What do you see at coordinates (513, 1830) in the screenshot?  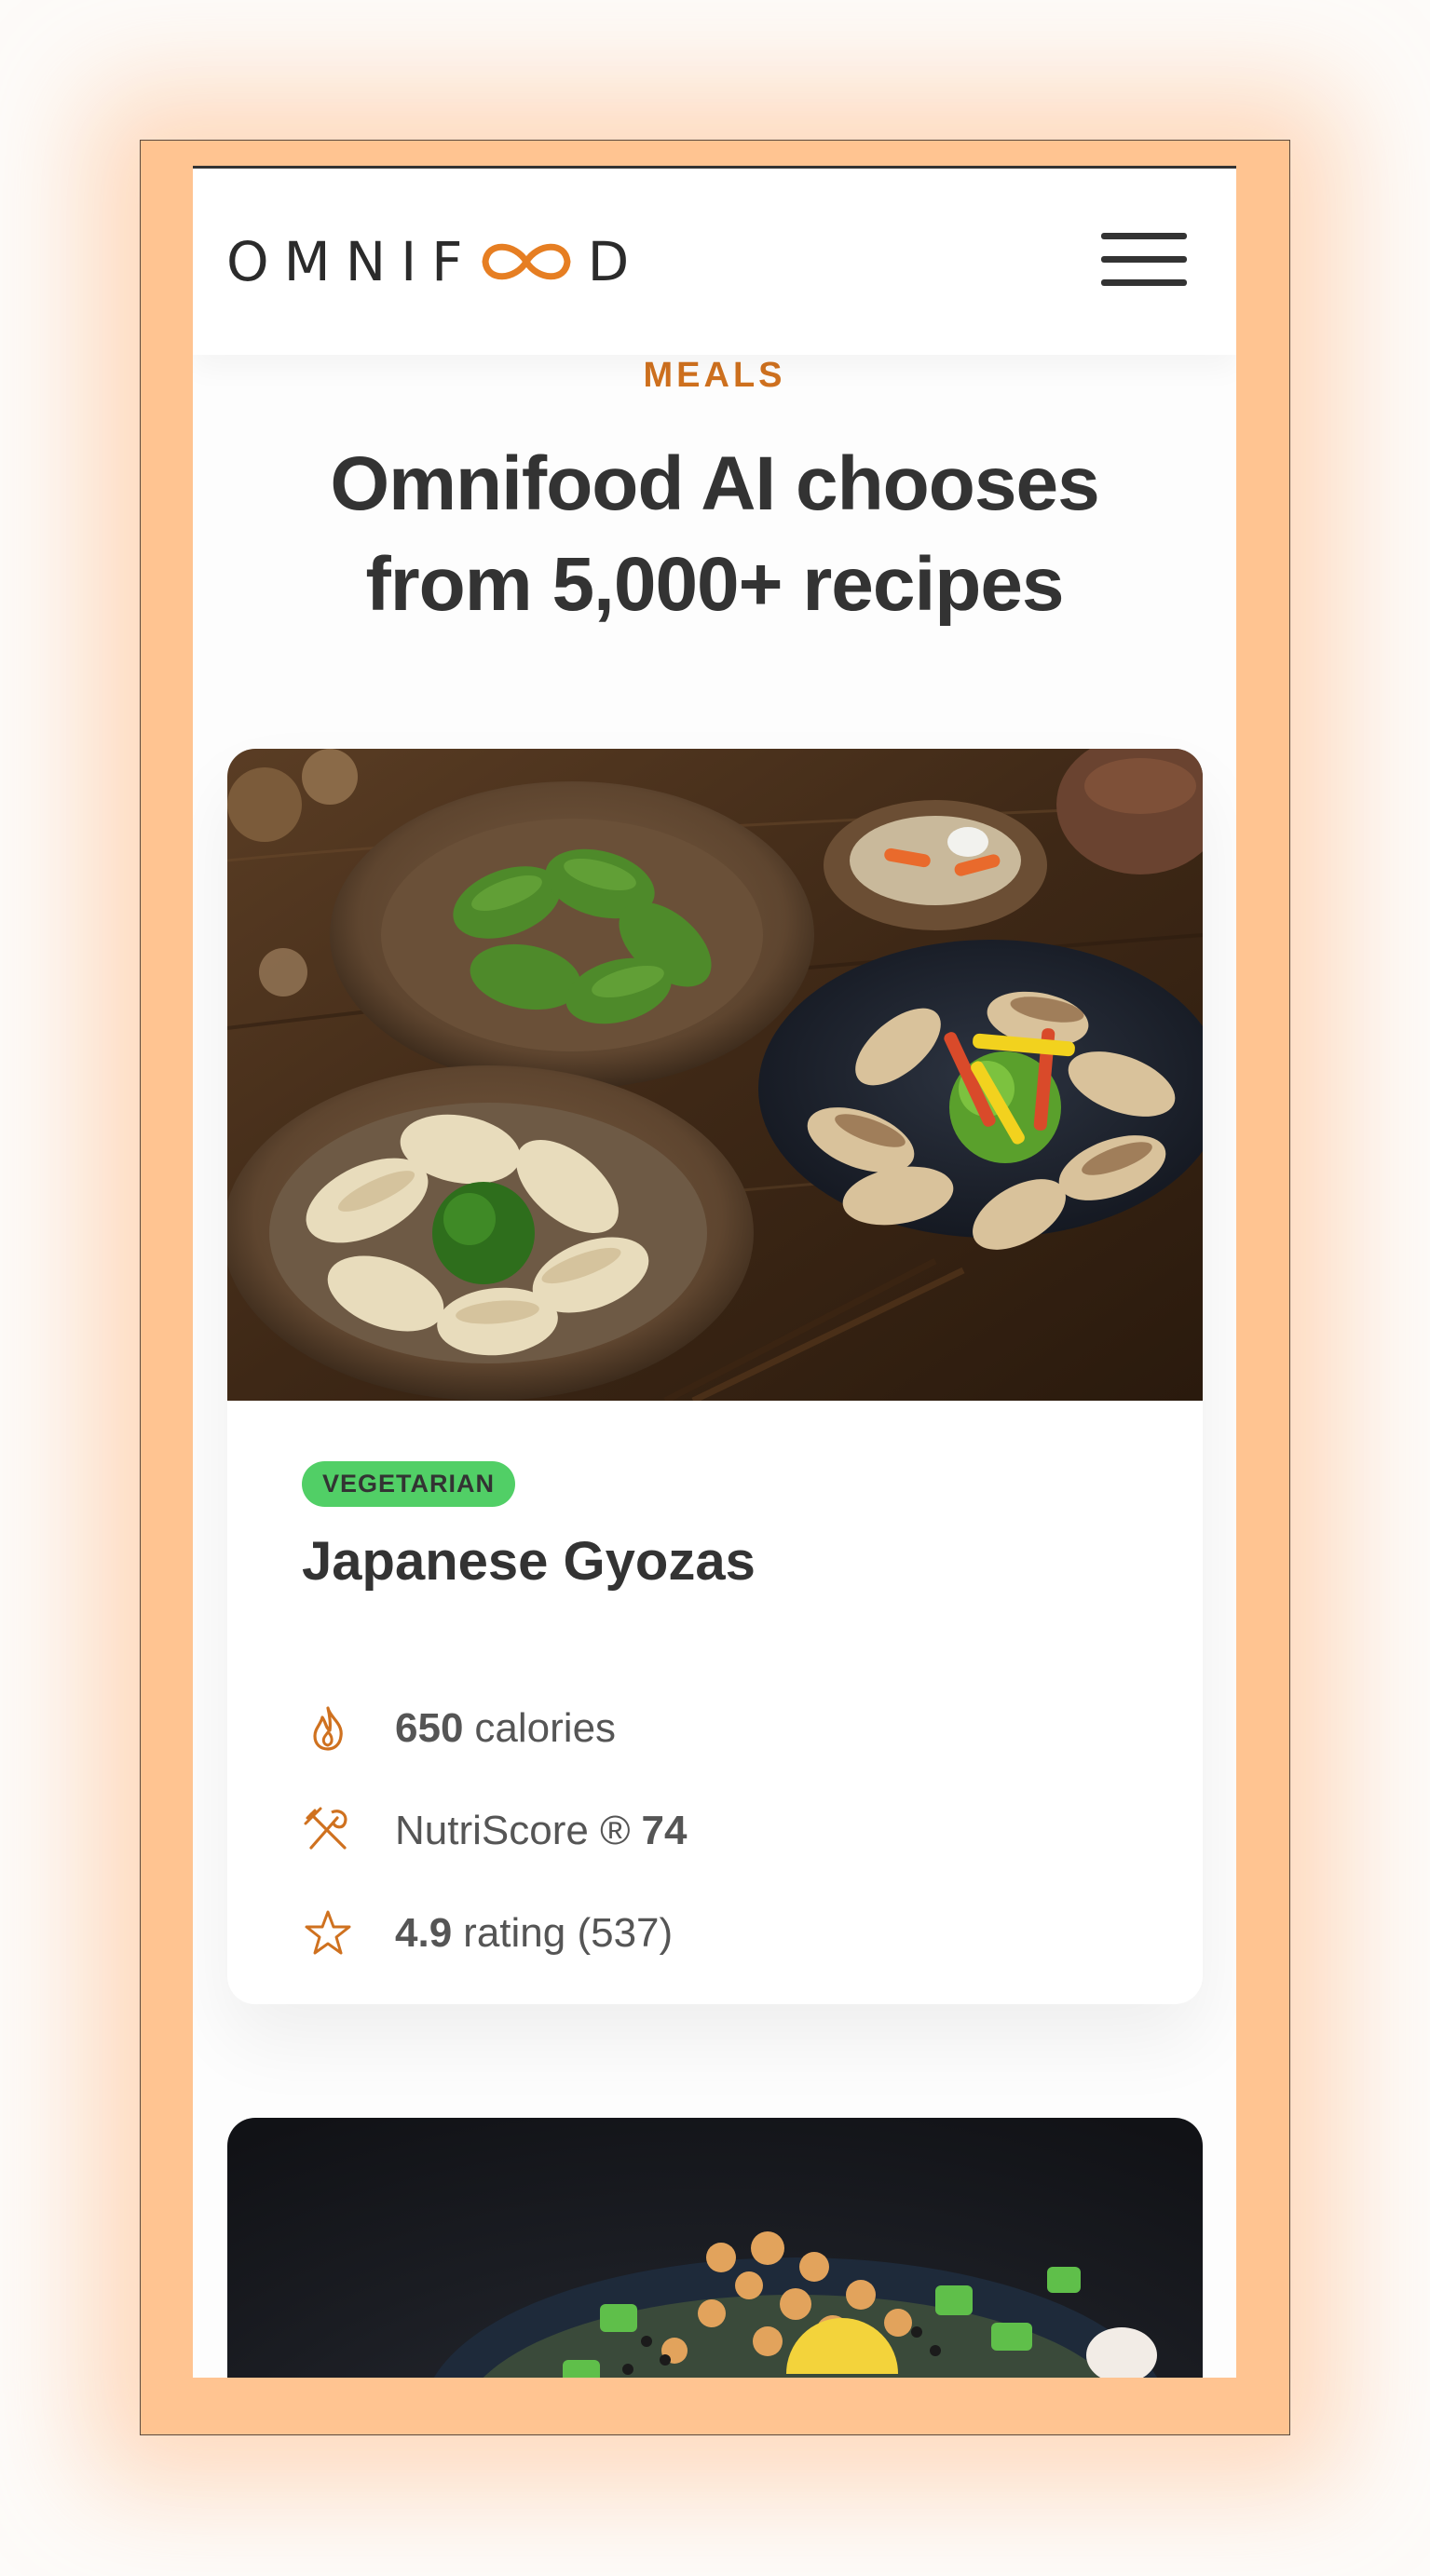 I see `nutriscore-label: NutriScore ®` at bounding box center [513, 1830].